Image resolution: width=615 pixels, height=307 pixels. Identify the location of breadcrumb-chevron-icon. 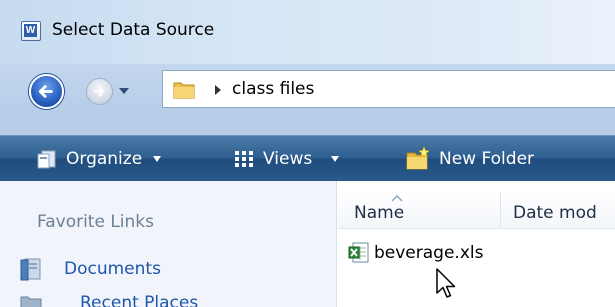
(218, 90).